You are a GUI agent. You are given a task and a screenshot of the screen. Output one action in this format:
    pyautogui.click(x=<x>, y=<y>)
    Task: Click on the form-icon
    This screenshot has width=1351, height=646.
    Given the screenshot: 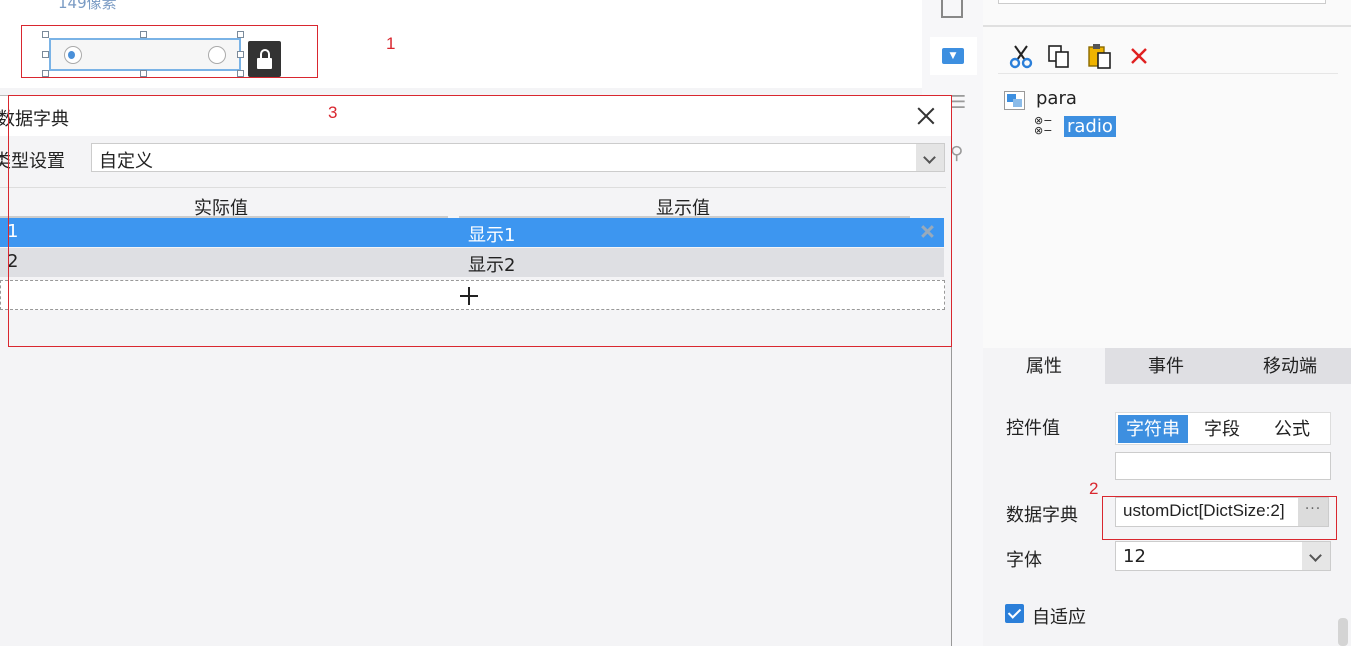 What is the action you would take?
    pyautogui.click(x=1014, y=100)
    